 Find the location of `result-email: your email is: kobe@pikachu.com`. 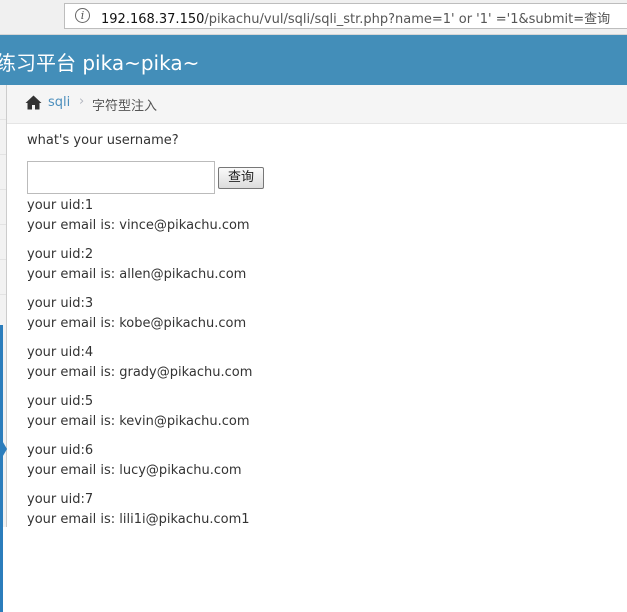

result-email: your email is: kobe@pikachu.com is located at coordinates (137, 323).